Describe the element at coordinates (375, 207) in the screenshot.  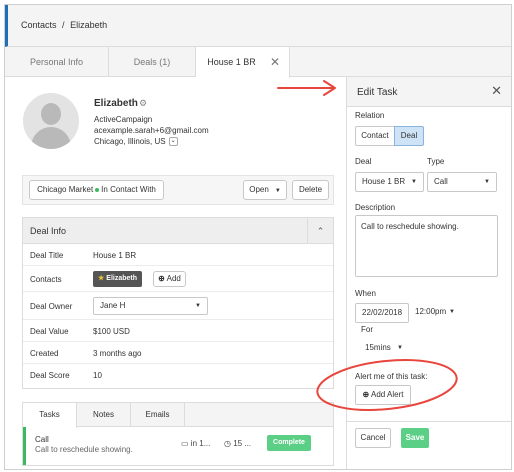
I see `description-label: Description` at that location.